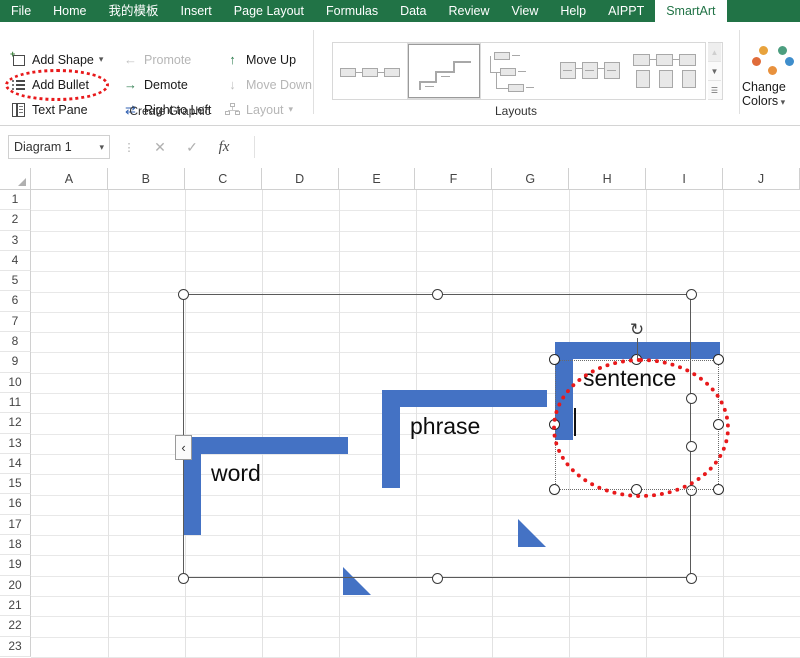 This screenshot has width=800, height=658. What do you see at coordinates (524, 11) in the screenshot?
I see `ribbon-tab-view: View` at bounding box center [524, 11].